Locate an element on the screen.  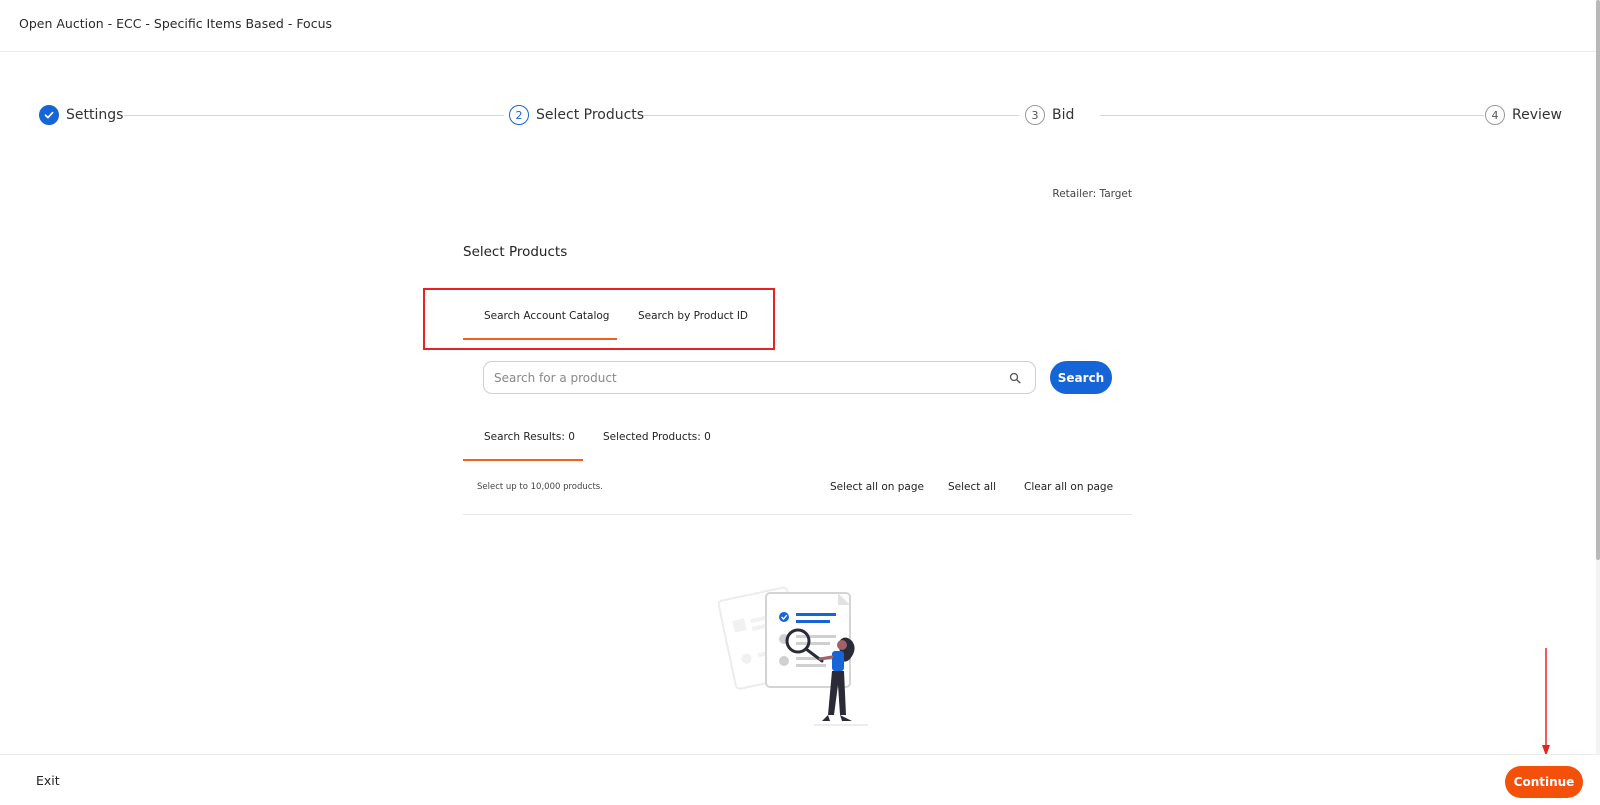
step-review: 4 Review is located at coordinates (1523, 115).